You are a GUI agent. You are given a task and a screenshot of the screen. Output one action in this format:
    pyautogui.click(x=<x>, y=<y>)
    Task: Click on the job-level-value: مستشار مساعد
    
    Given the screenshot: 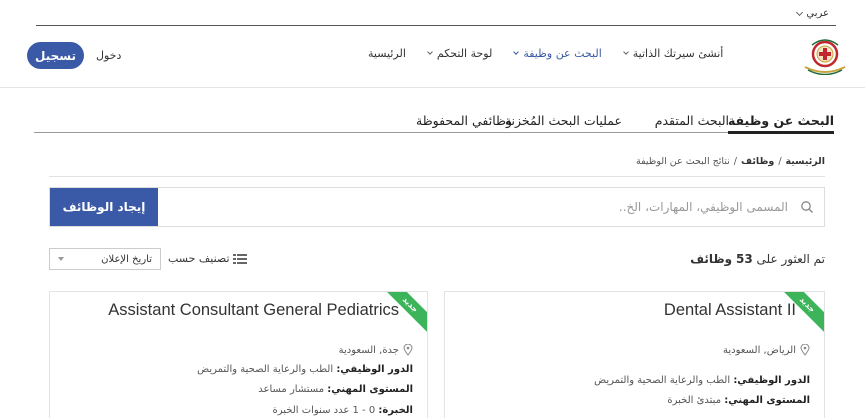 What is the action you would take?
    pyautogui.click(x=291, y=389)
    